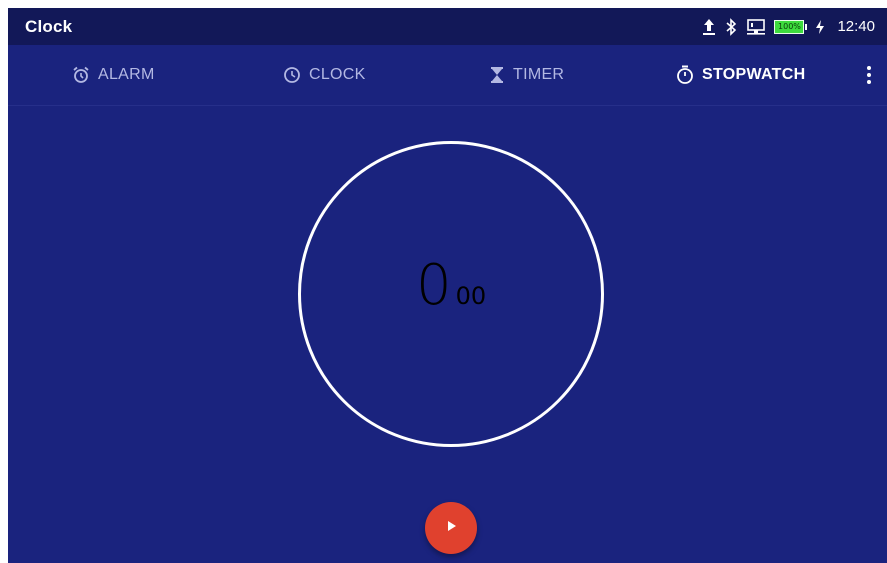 This screenshot has width=887, height=563. I want to click on tab-clock: CLOCK, so click(324, 75).